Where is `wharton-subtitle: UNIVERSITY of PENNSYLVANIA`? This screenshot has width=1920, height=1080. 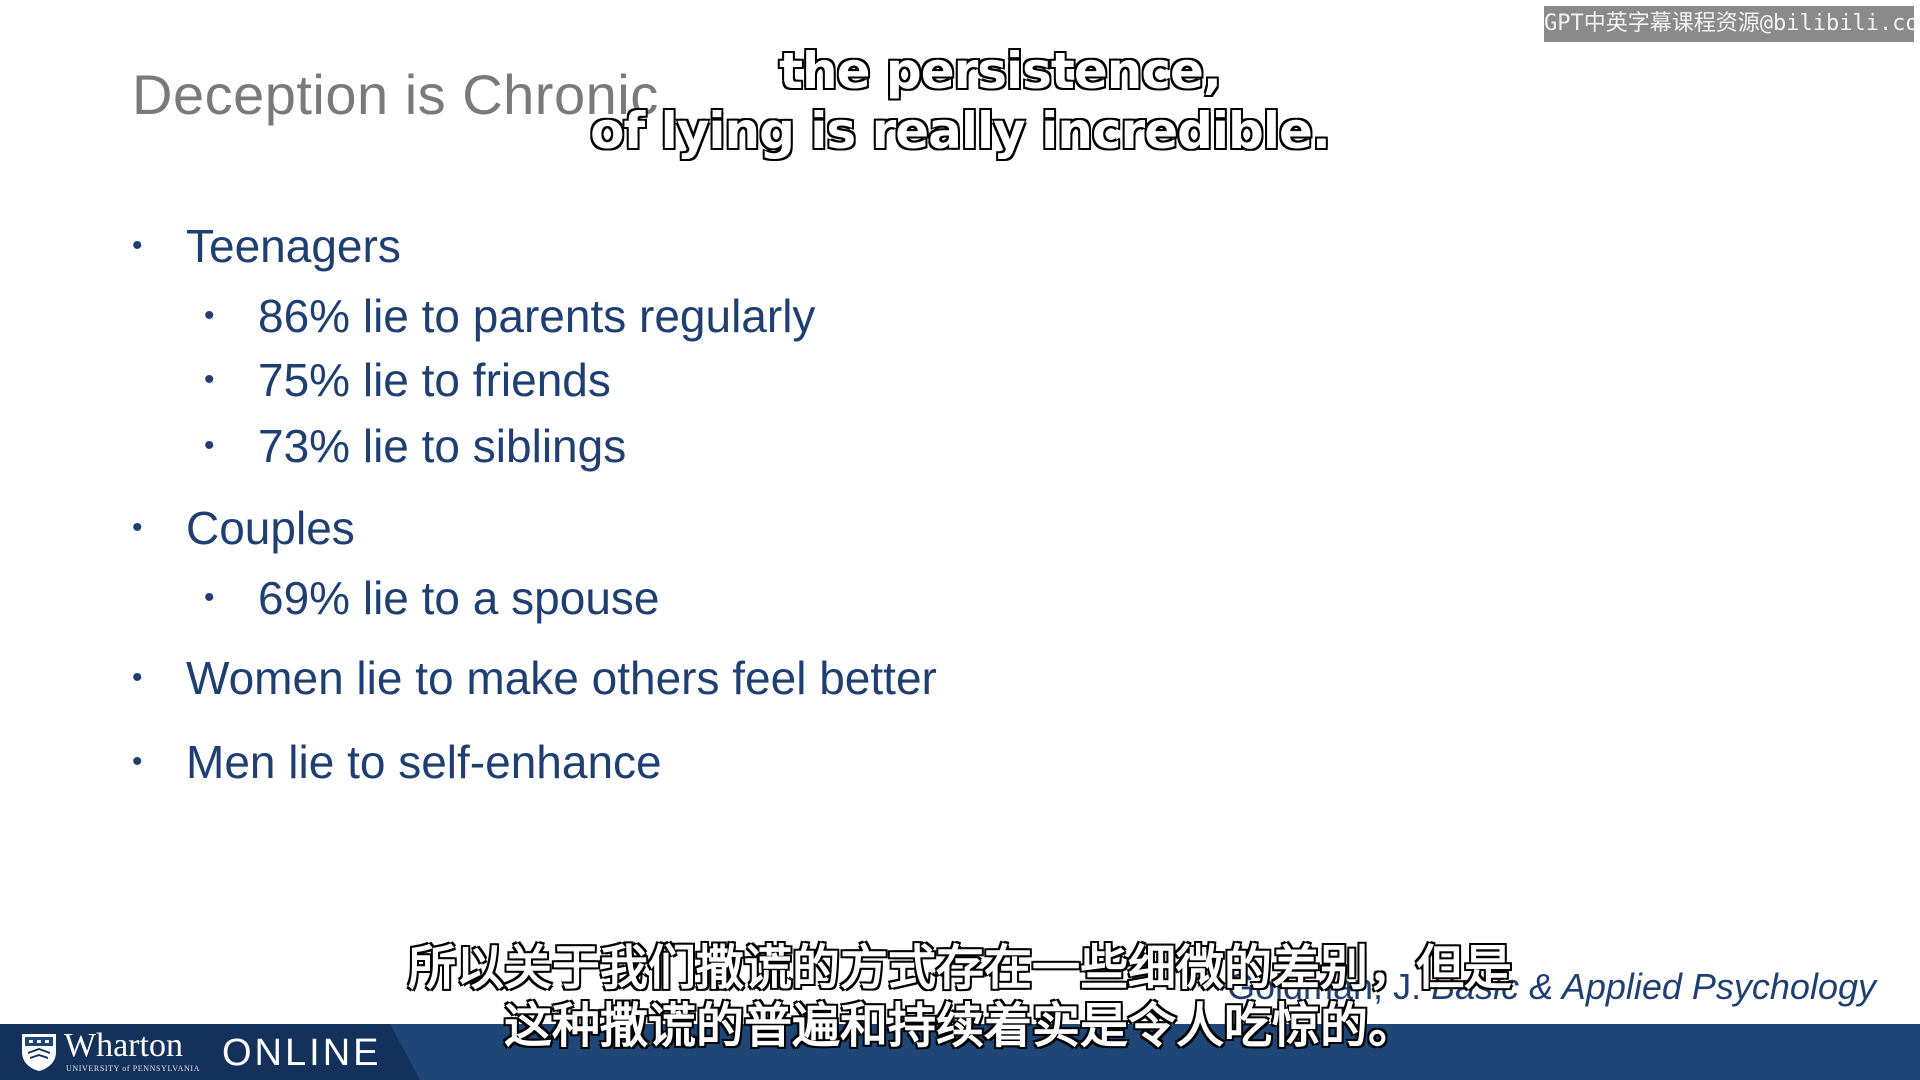
wharton-subtitle: UNIVERSITY of PENNSYLVANIA is located at coordinates (133, 1068).